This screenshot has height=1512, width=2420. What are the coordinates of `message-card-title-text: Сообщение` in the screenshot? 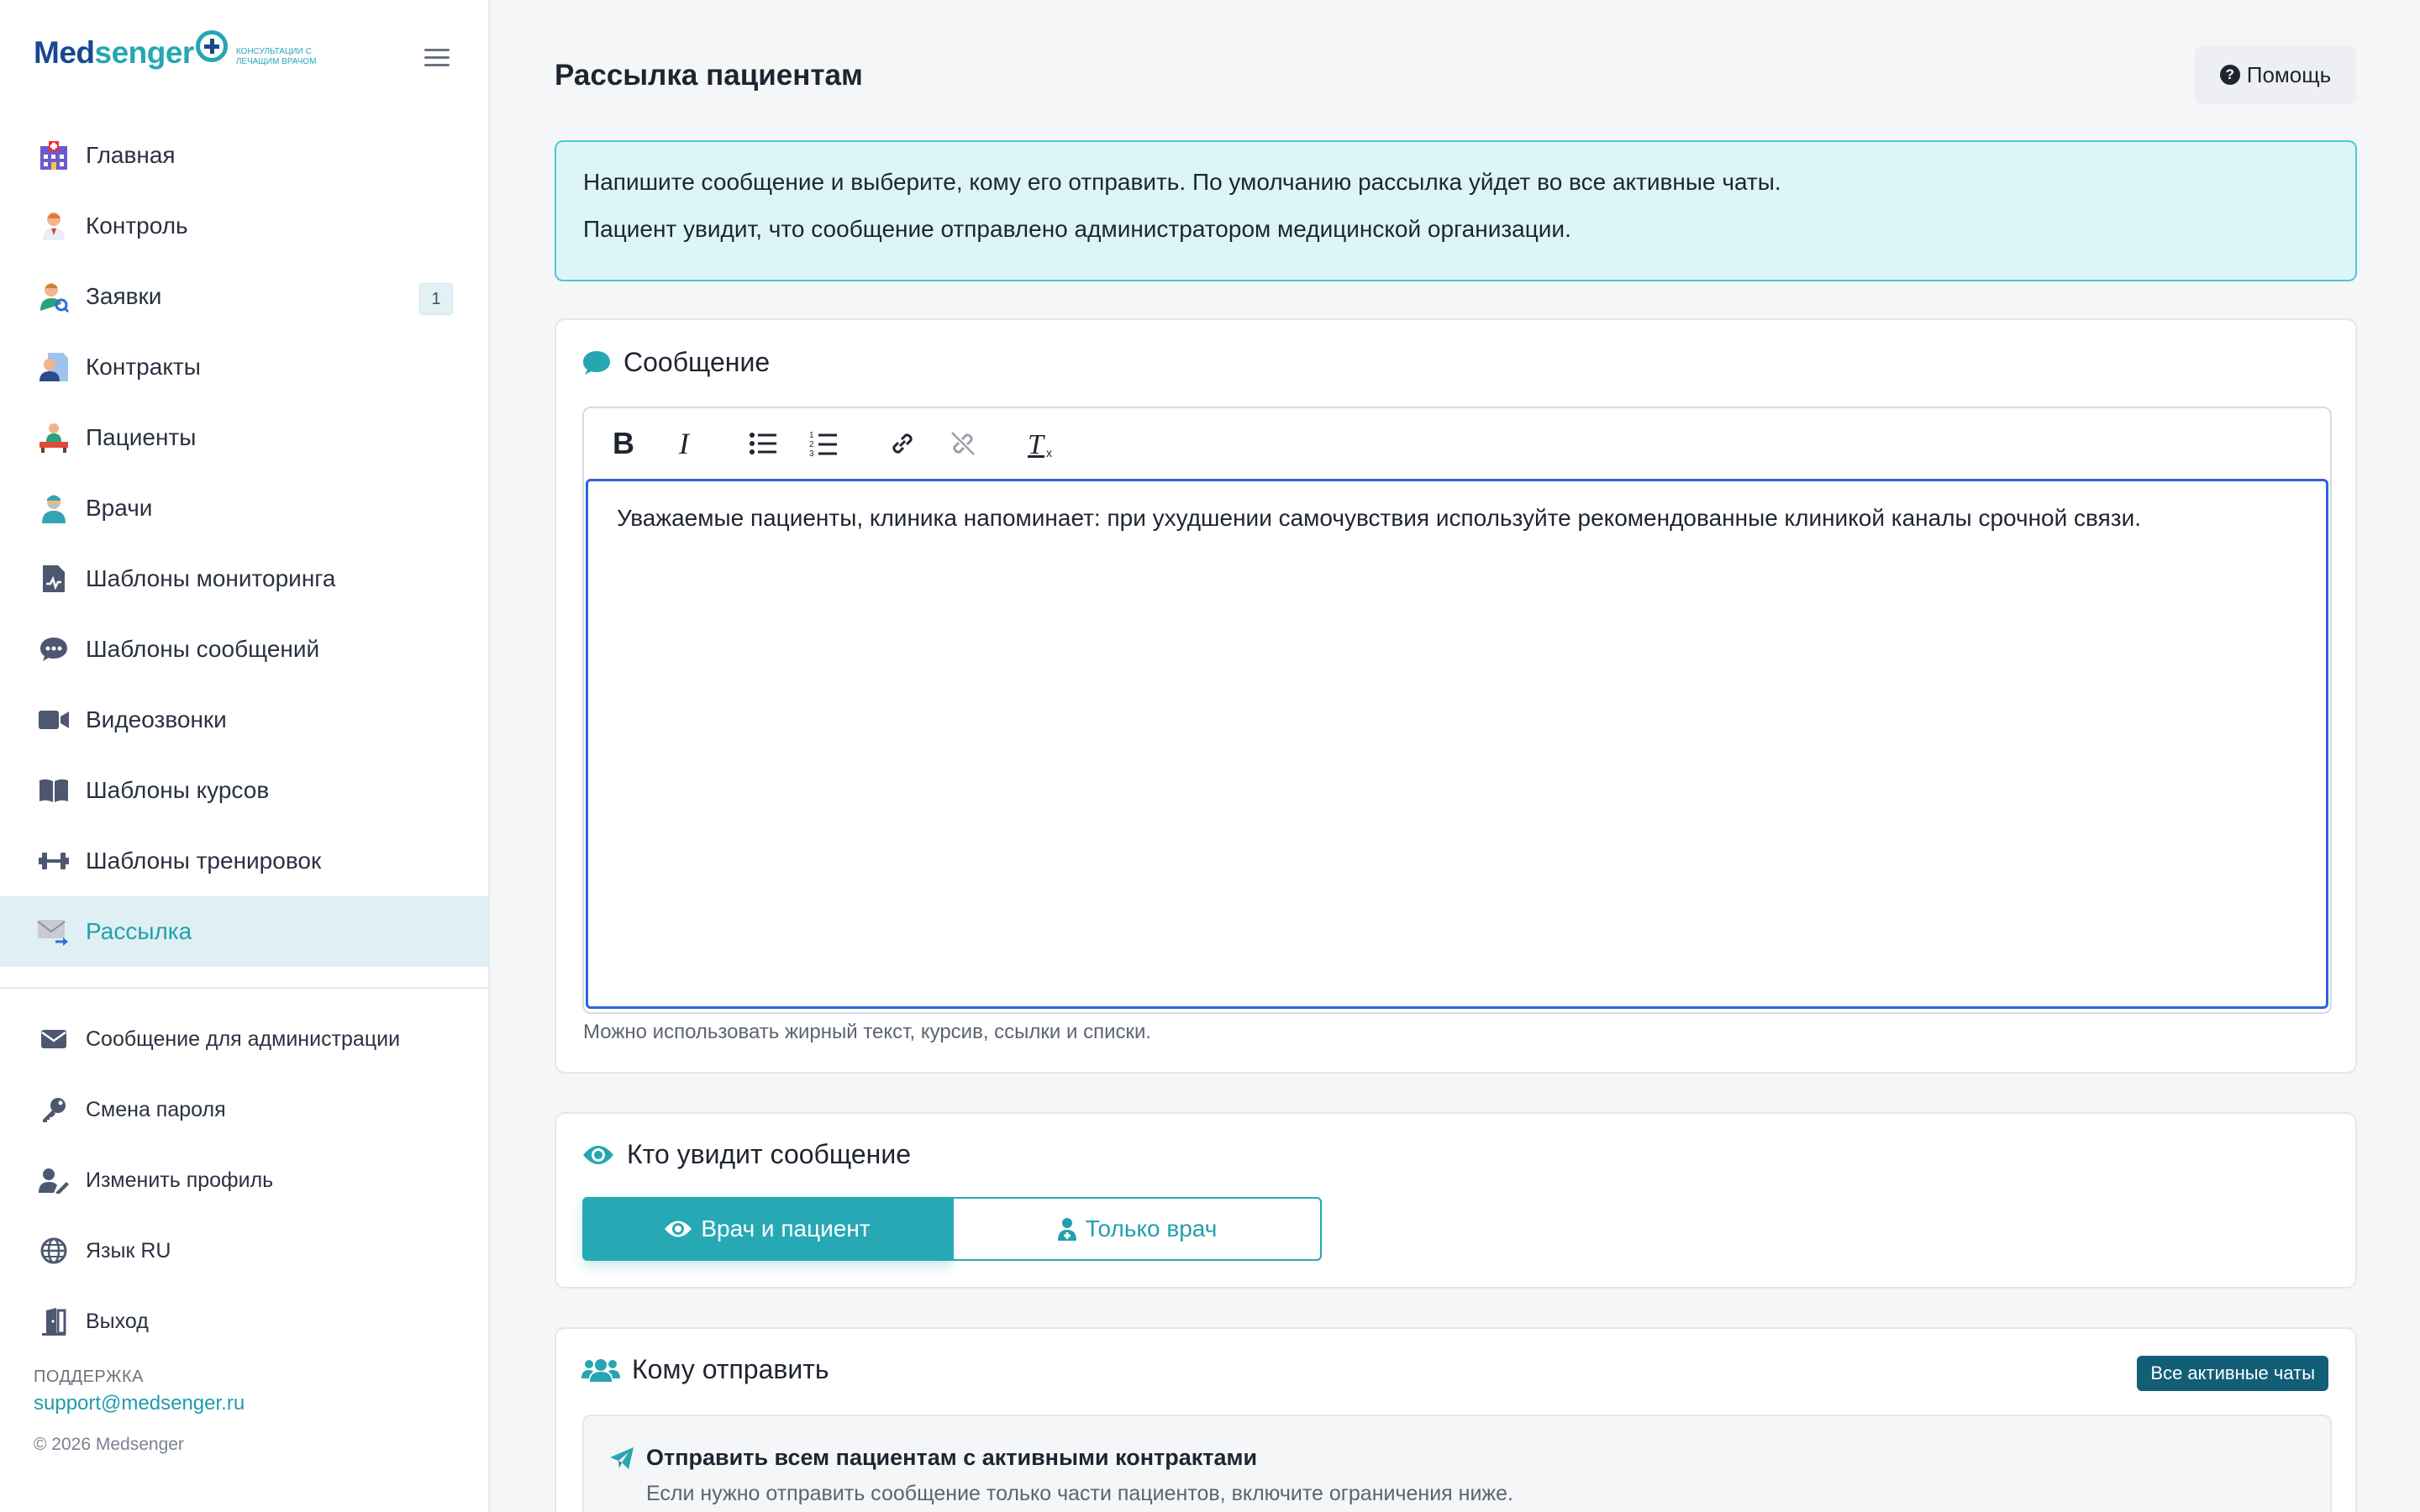 It's located at (697, 362).